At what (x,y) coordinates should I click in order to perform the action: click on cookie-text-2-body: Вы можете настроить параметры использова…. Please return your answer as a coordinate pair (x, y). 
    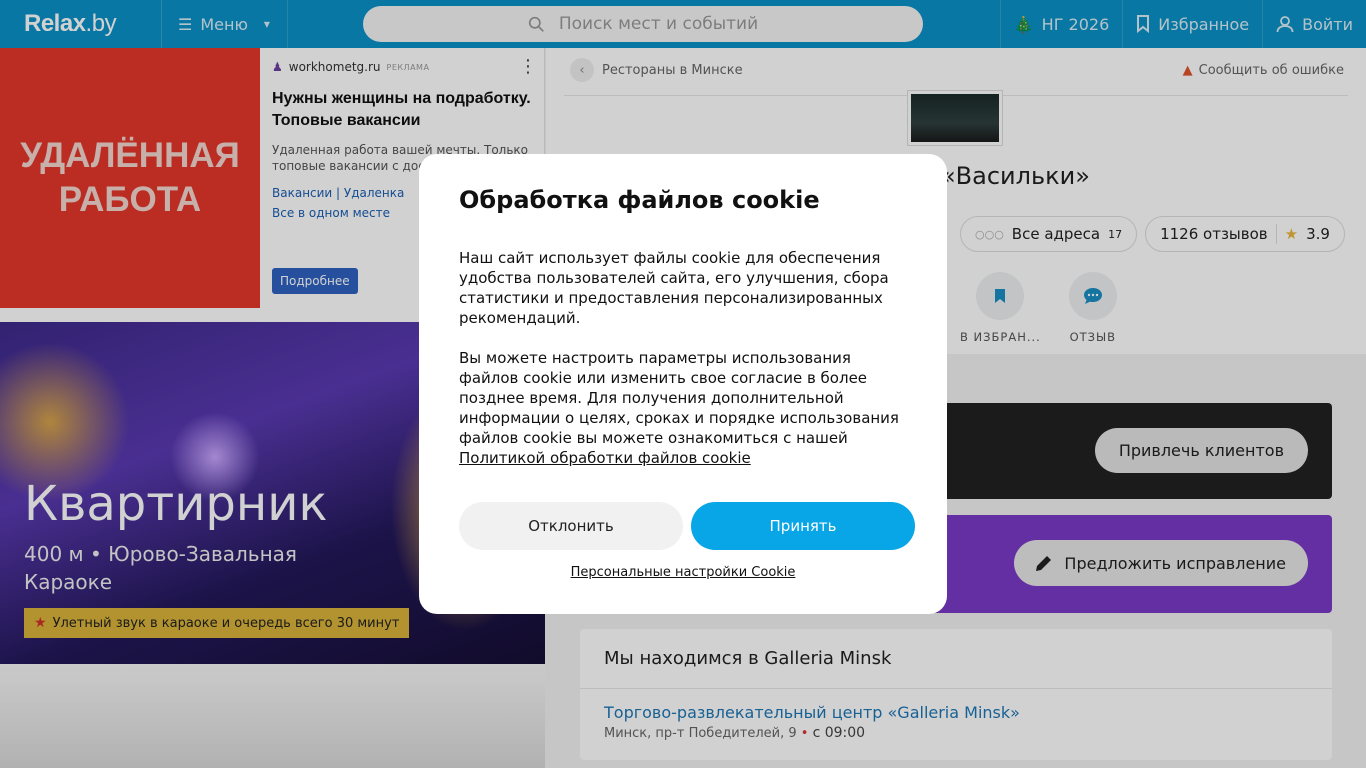
    Looking at the image, I should click on (679, 398).